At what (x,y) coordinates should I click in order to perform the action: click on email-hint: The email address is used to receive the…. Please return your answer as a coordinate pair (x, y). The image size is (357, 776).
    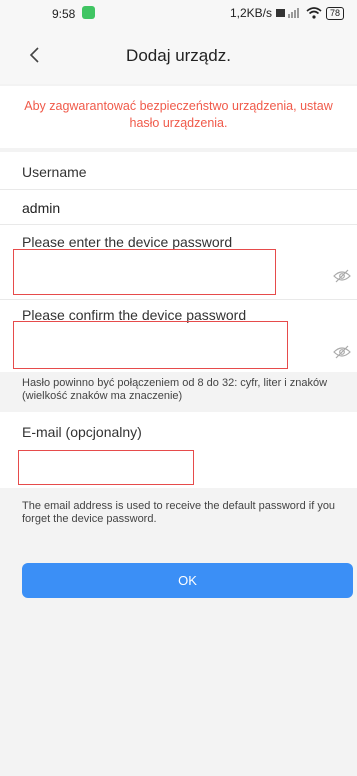
    Looking at the image, I should click on (179, 512).